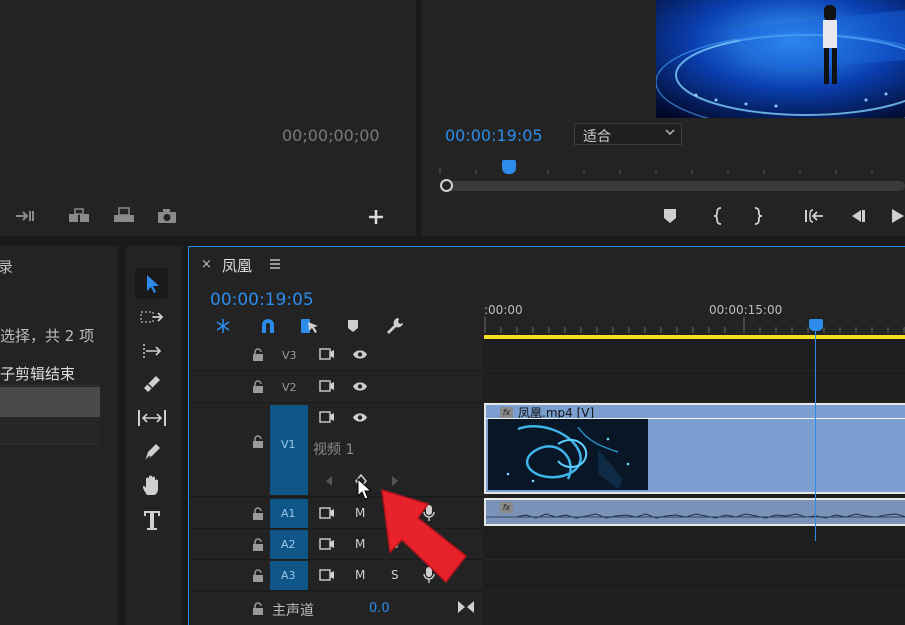 Image resolution: width=905 pixels, height=625 pixels. I want to click on panel-divider-vertical, so click(122, 435).